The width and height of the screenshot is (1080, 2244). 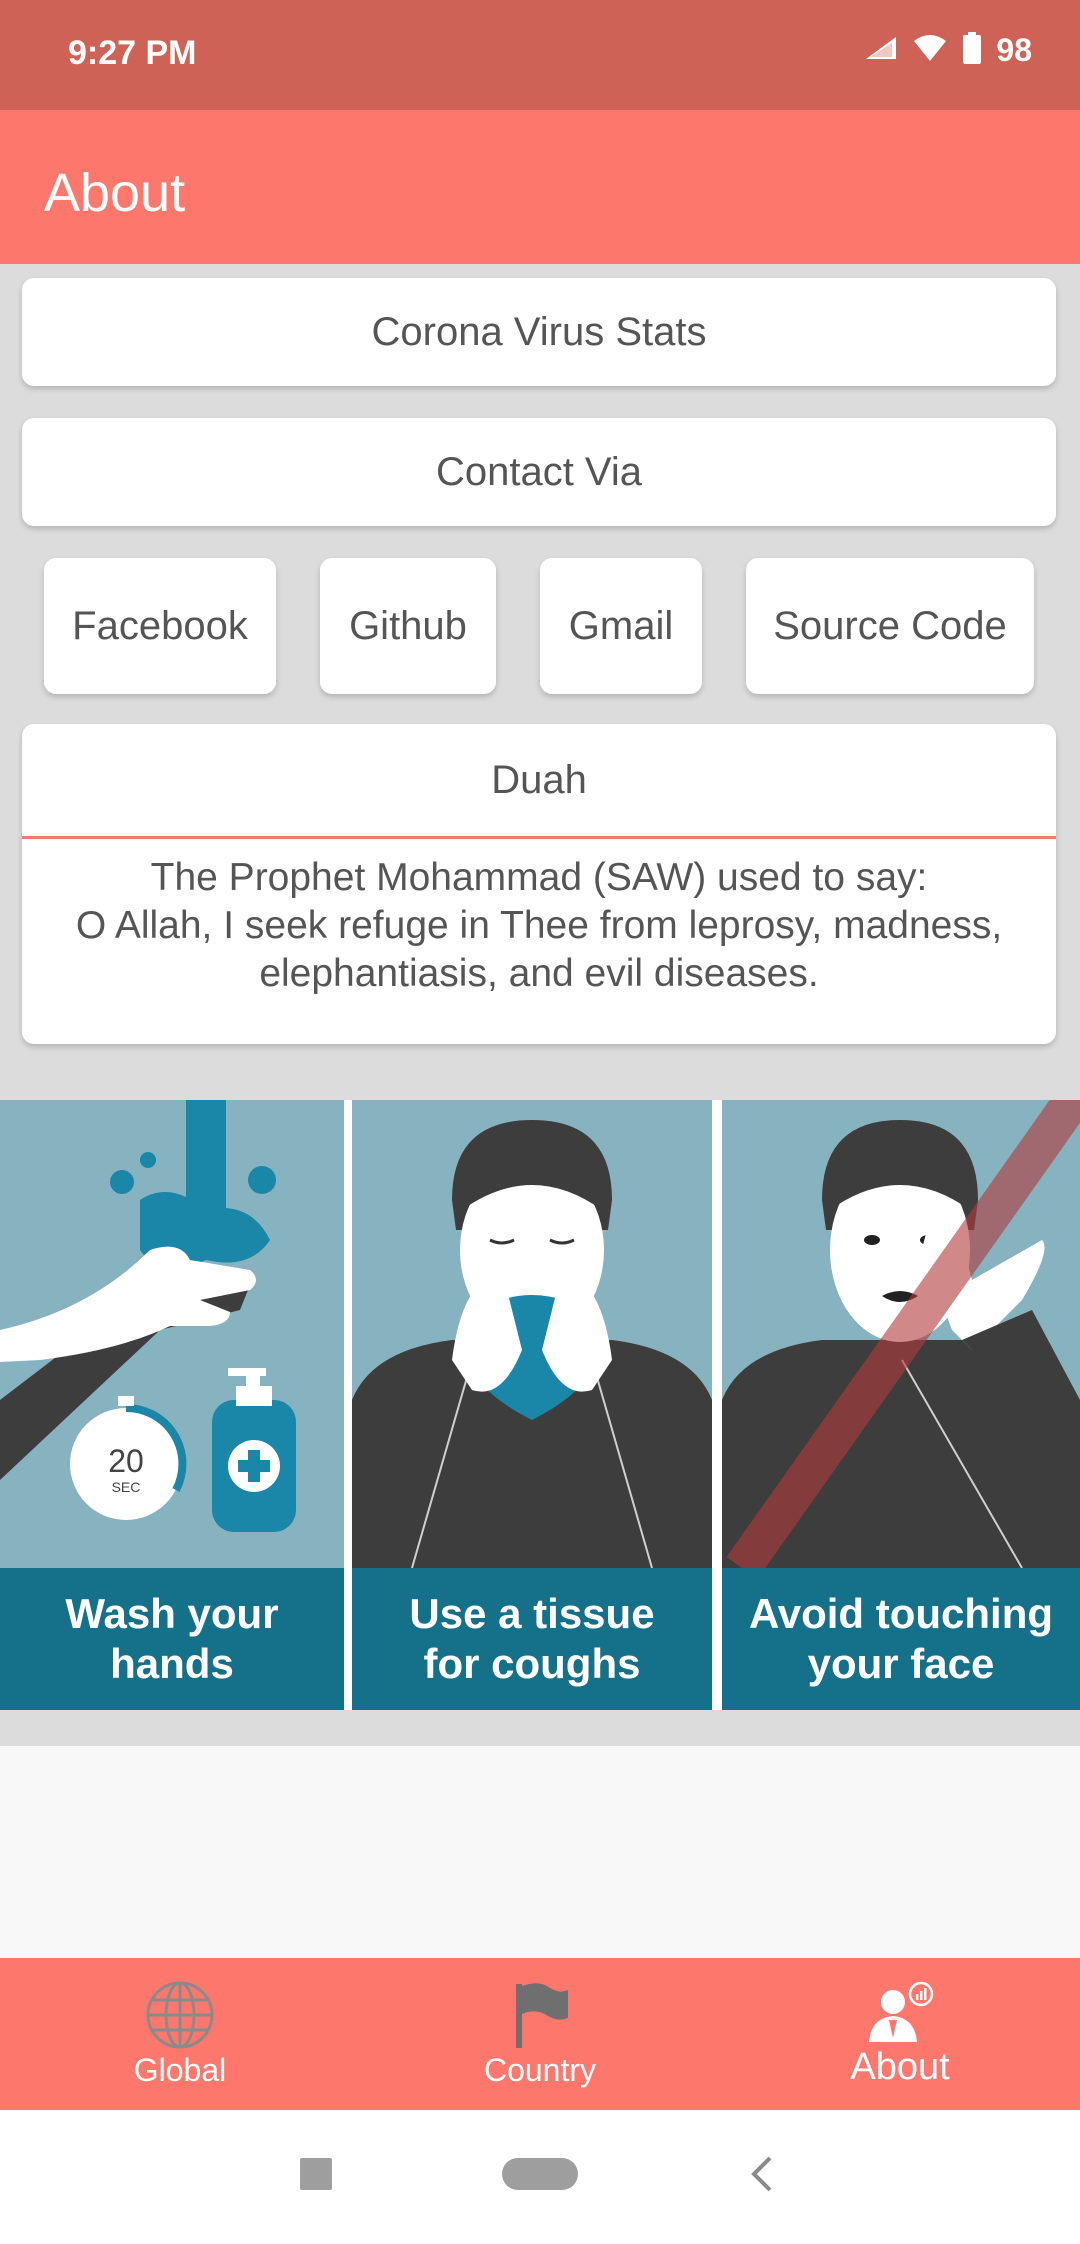 I want to click on facebook-button: Facebook, so click(x=160, y=626).